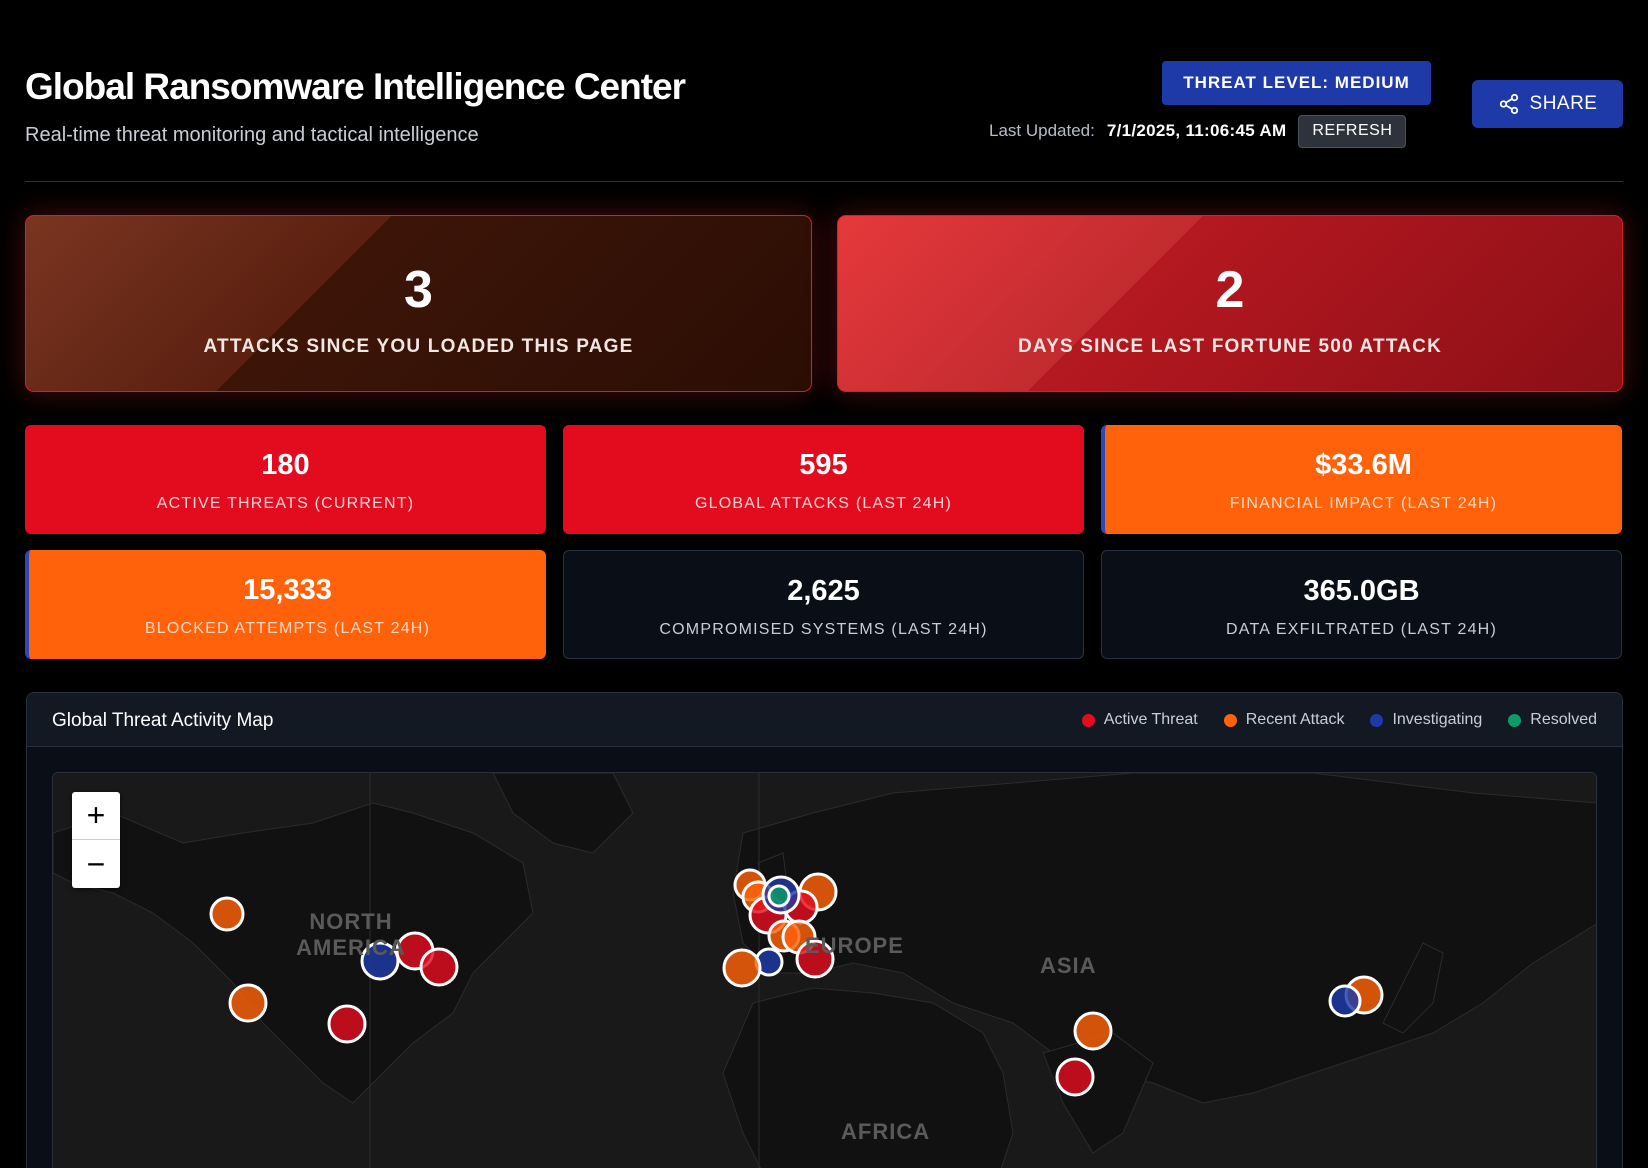  I want to click on legend-label: Recent Attack, so click(1295, 719).